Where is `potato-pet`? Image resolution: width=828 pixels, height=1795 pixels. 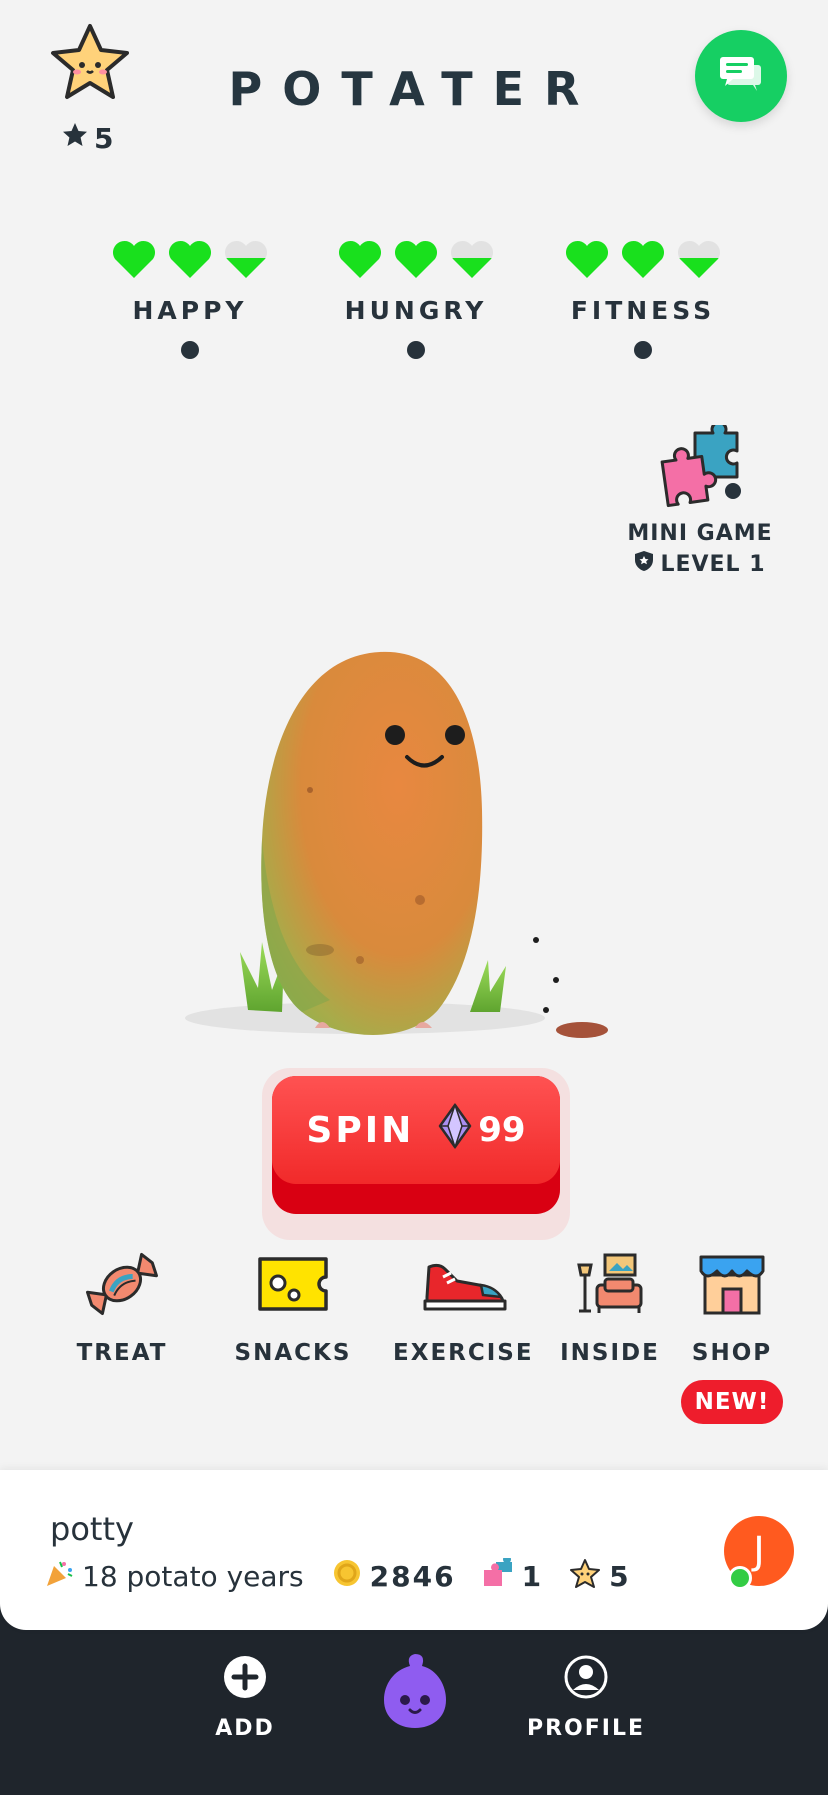
potato-pet is located at coordinates (400, 850).